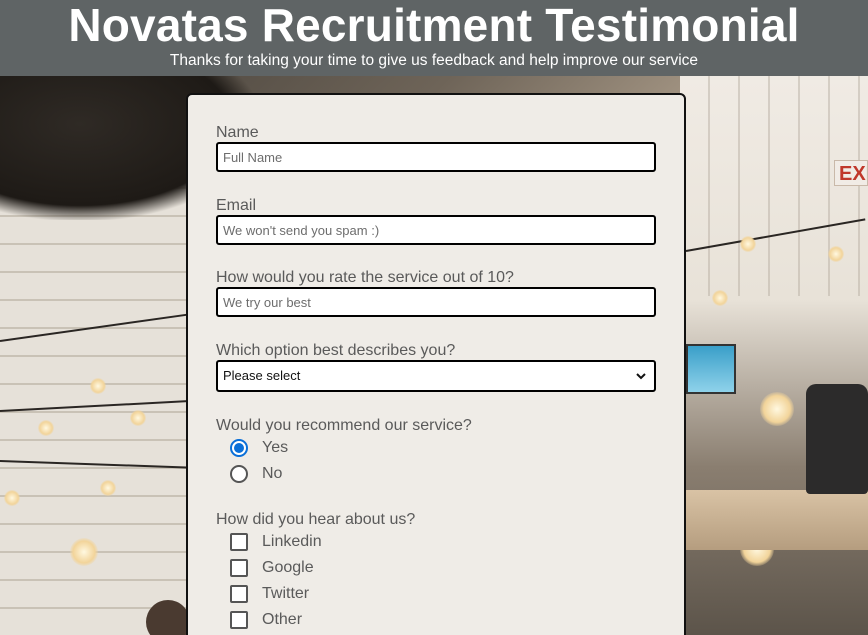  I want to click on checkbox-google-label: Google, so click(288, 567).